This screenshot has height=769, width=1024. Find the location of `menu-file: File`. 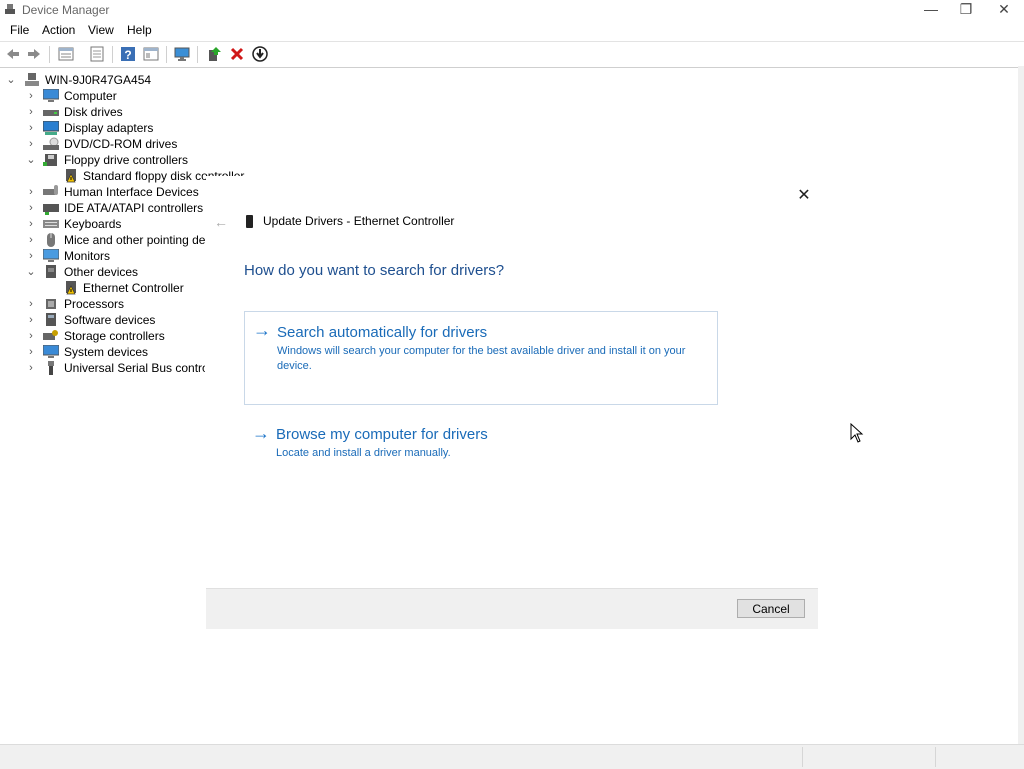

menu-file: File is located at coordinates (19, 30).